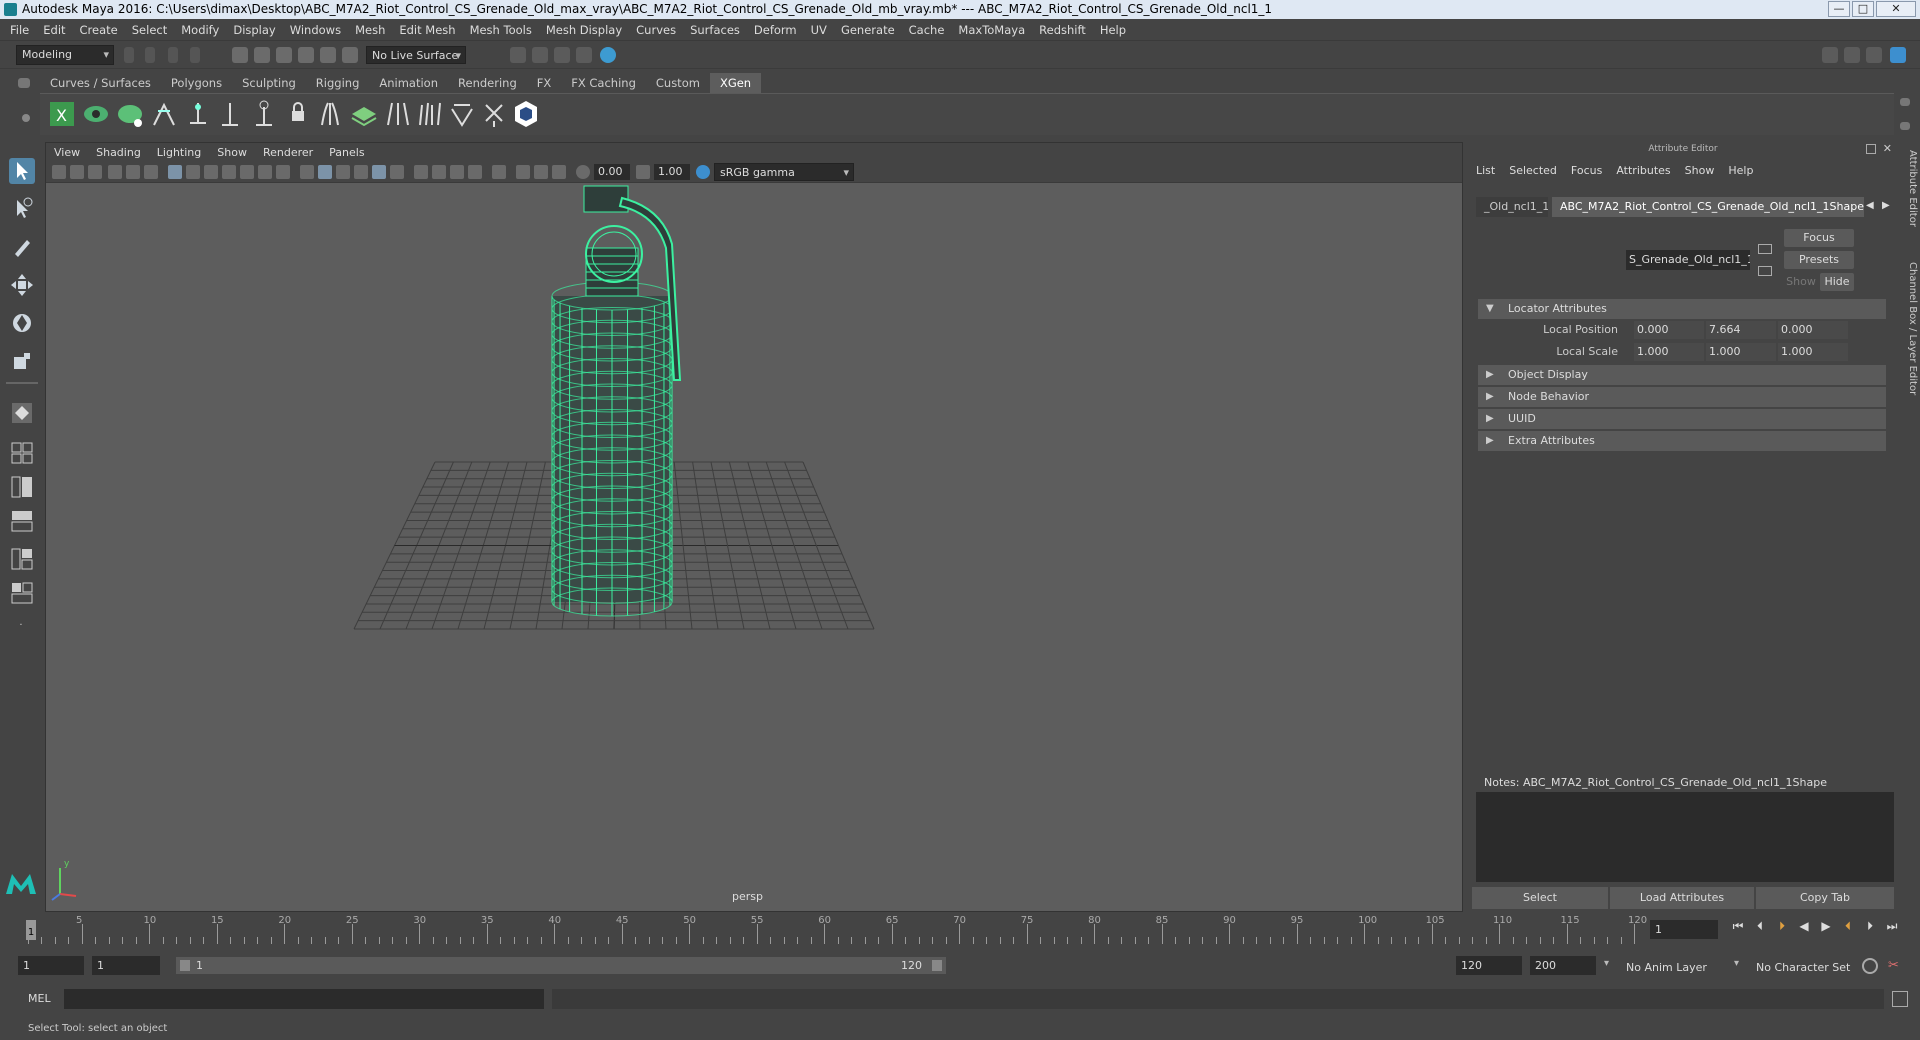 The image size is (1920, 1040). I want to click on menu-help: Help, so click(1113, 30).